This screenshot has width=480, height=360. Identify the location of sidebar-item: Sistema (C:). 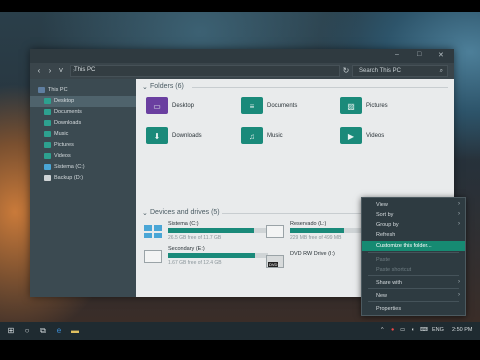
(83, 167).